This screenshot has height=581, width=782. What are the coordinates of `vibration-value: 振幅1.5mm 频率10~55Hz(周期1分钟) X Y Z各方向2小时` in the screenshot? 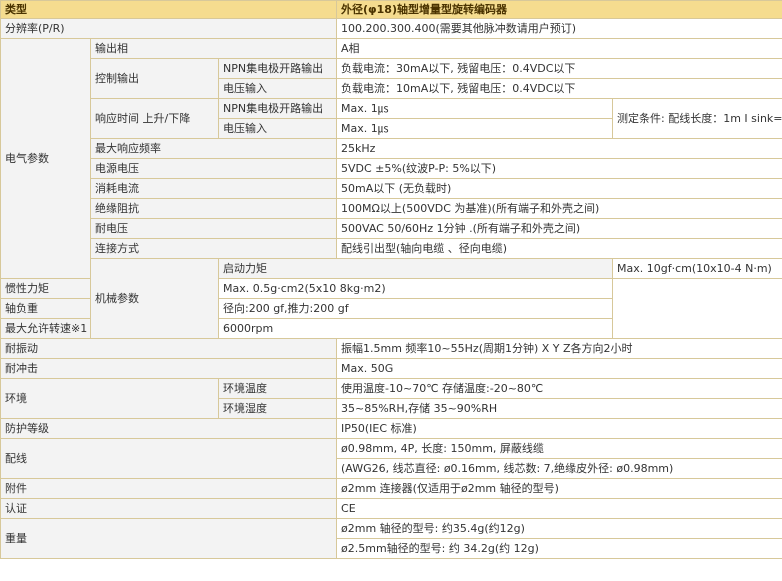 It's located at (559, 348).